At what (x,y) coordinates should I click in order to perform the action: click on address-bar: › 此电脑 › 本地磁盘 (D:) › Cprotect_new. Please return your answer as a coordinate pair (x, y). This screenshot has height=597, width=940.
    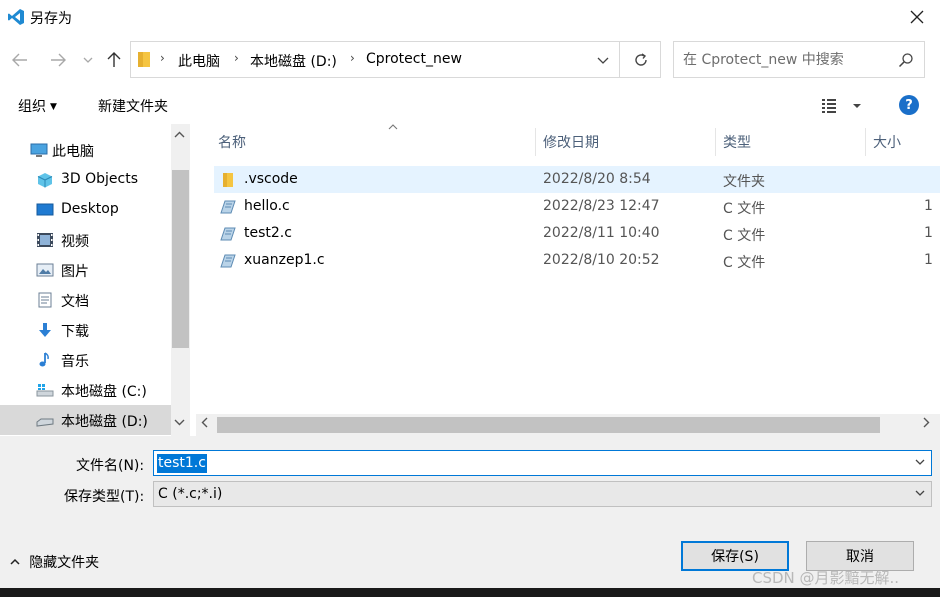
    Looking at the image, I should click on (395, 59).